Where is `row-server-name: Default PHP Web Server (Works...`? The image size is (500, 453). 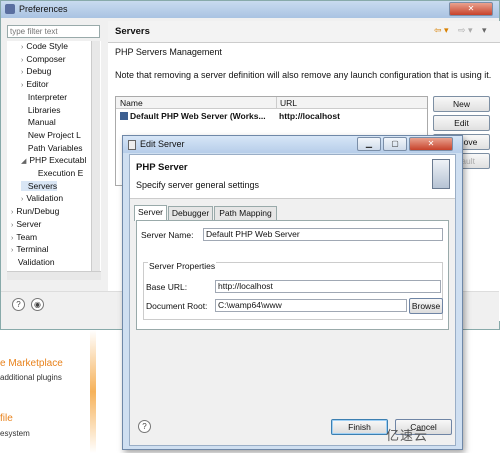
row-server-name: Default PHP Web Server (Works... is located at coordinates (198, 116).